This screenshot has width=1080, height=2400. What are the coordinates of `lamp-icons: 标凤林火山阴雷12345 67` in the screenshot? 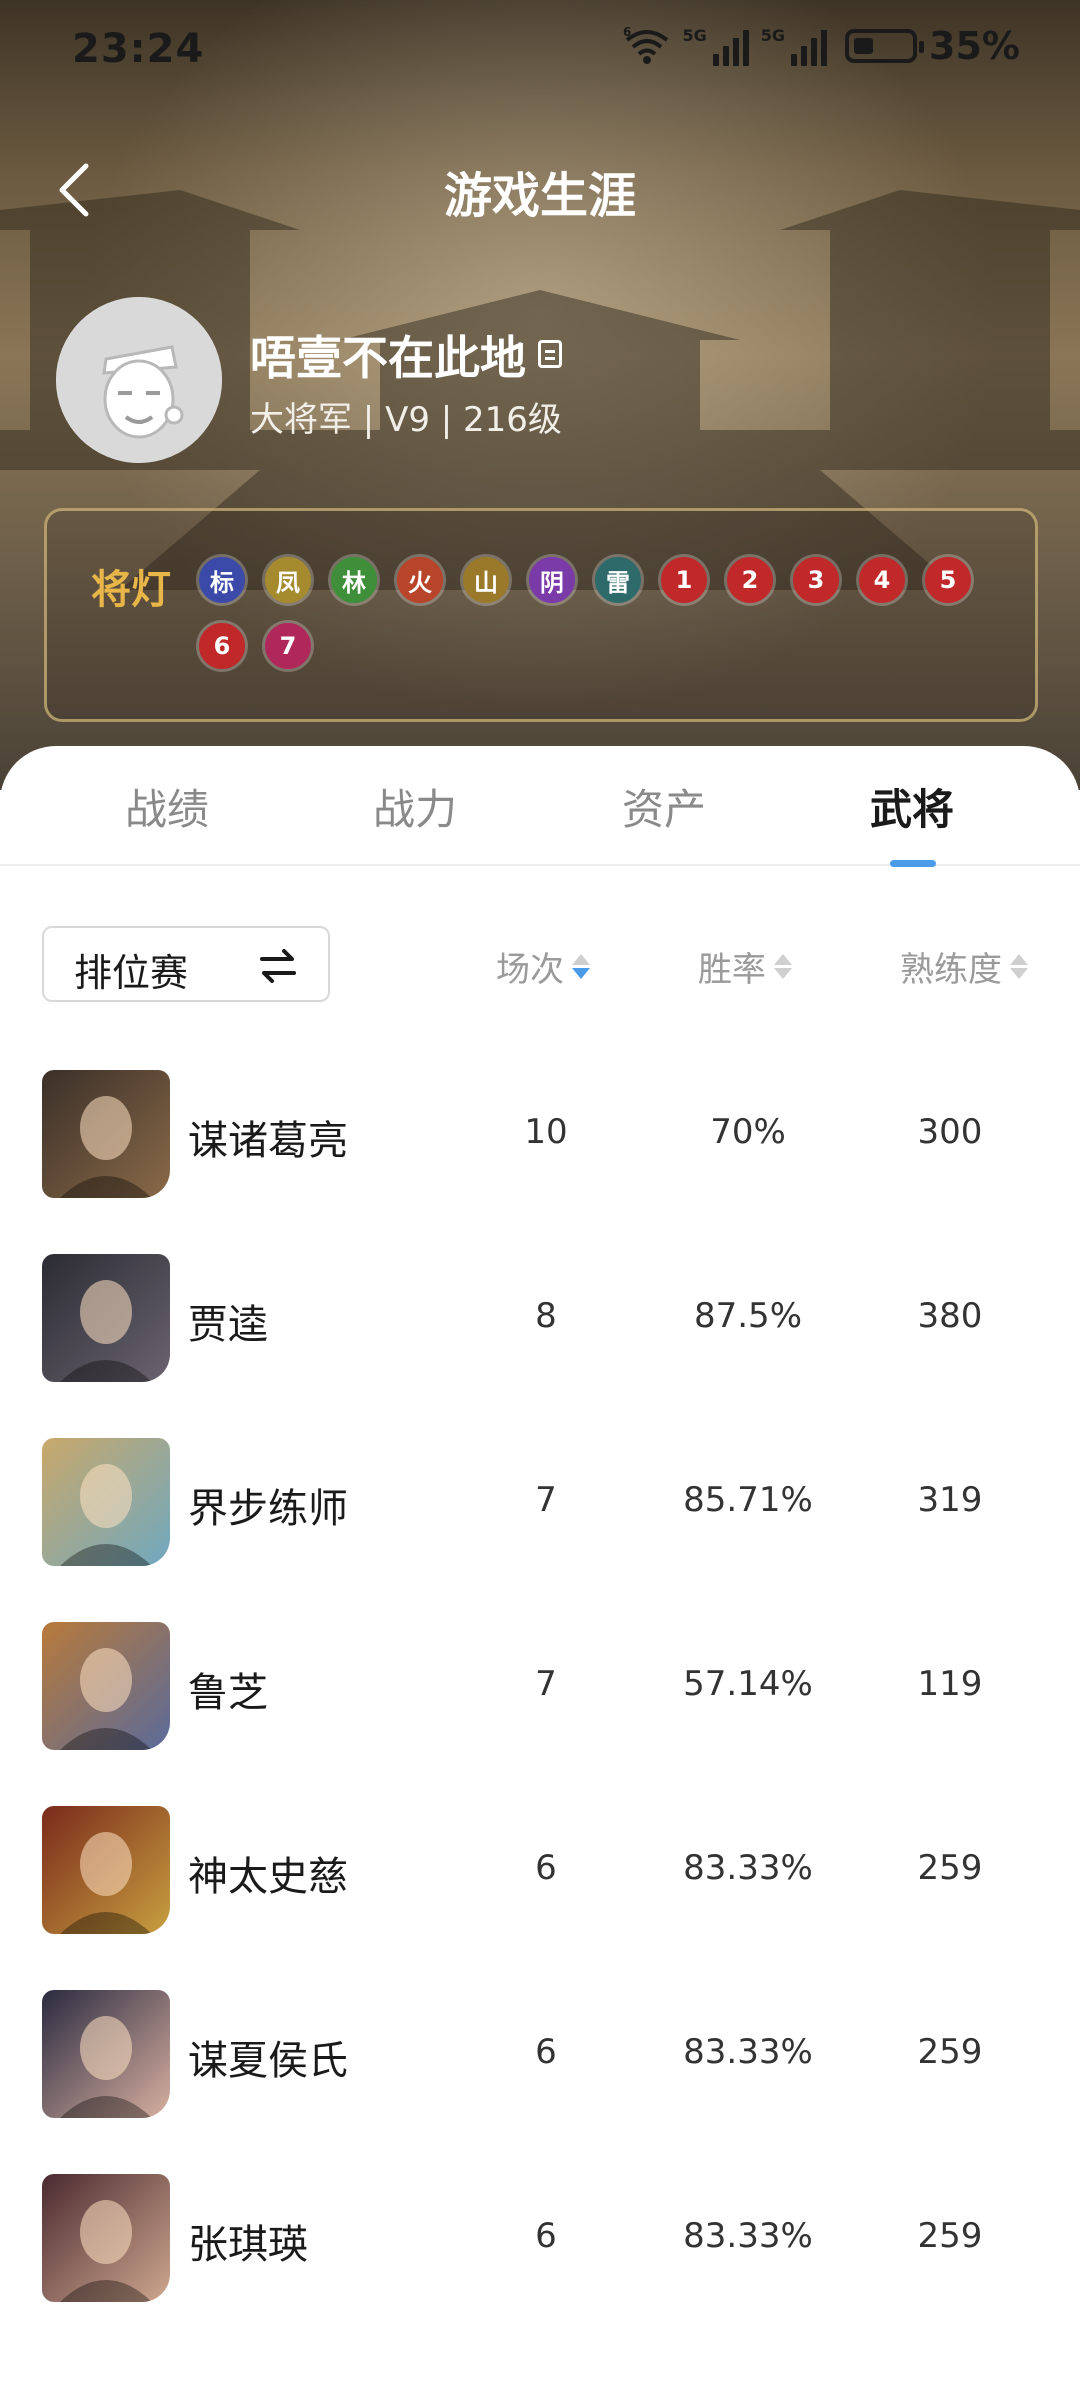 It's located at (609, 613).